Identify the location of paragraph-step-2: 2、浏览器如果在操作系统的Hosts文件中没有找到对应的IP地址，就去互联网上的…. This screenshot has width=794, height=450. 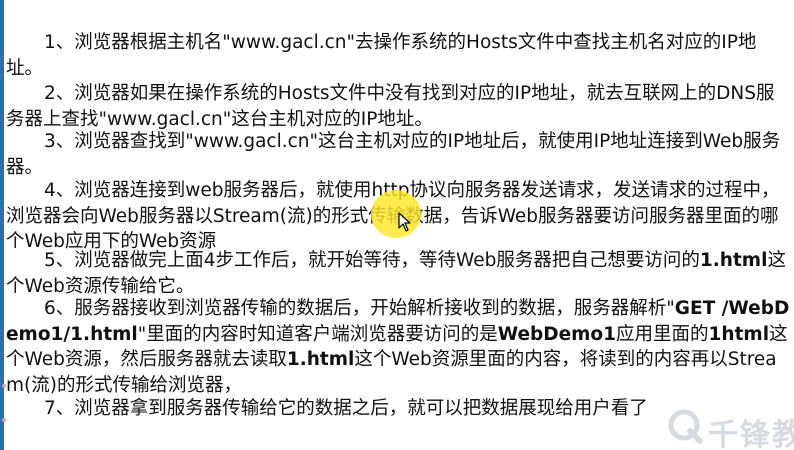
(399, 106).